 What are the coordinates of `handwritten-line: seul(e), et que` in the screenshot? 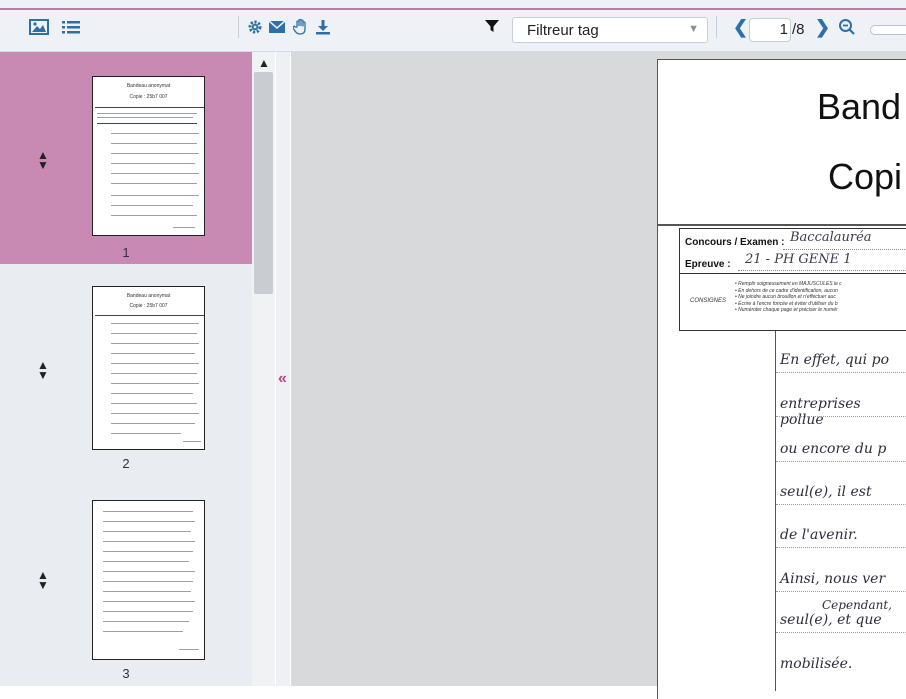 It's located at (831, 620).